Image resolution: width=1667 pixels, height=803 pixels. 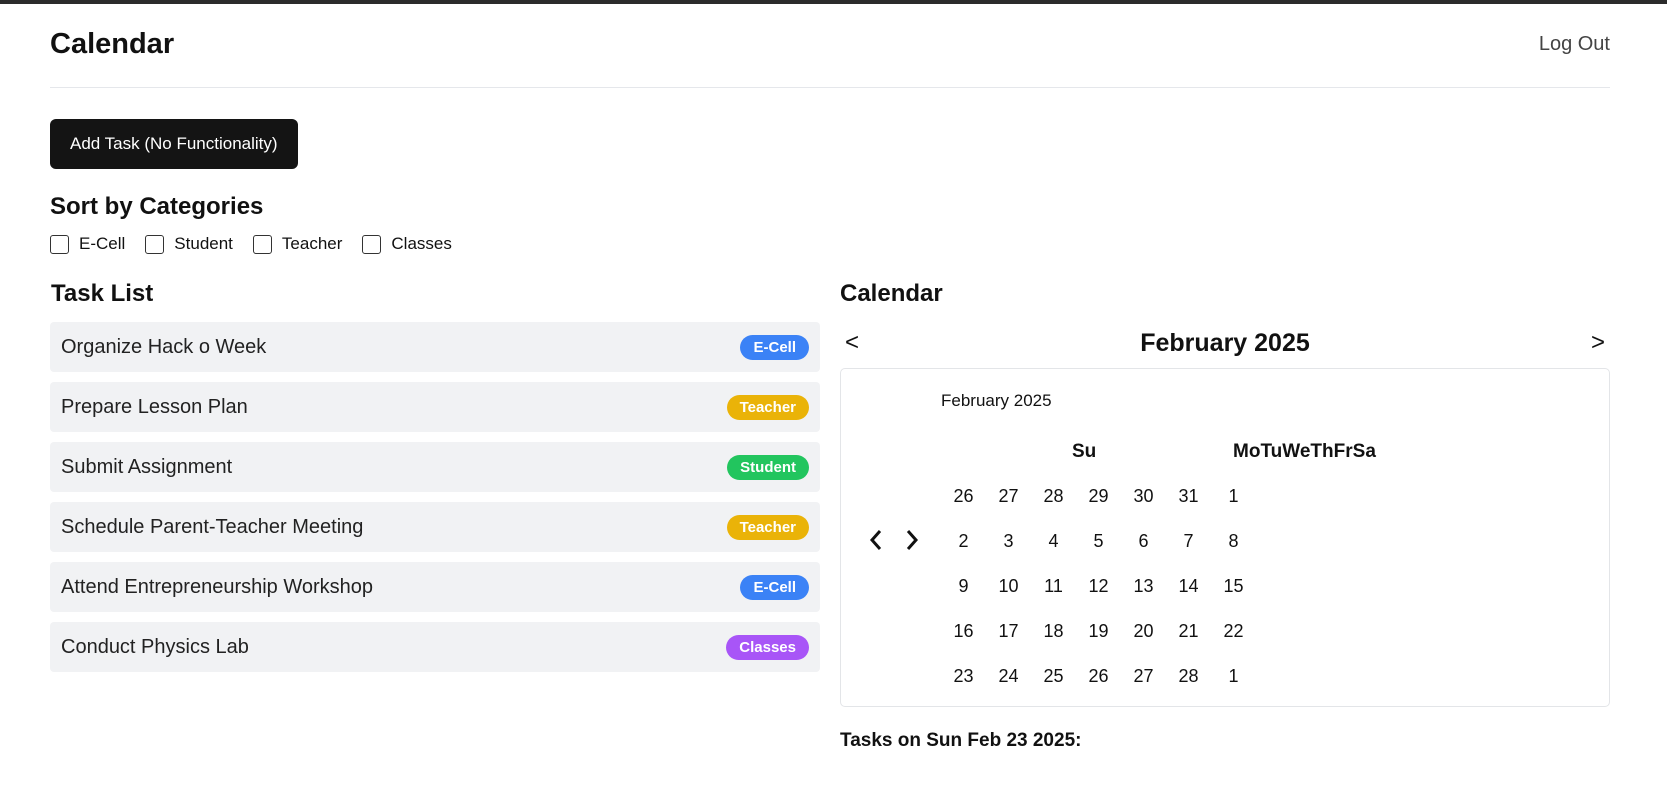 What do you see at coordinates (1233, 541) in the screenshot?
I see `day-cell: 8` at bounding box center [1233, 541].